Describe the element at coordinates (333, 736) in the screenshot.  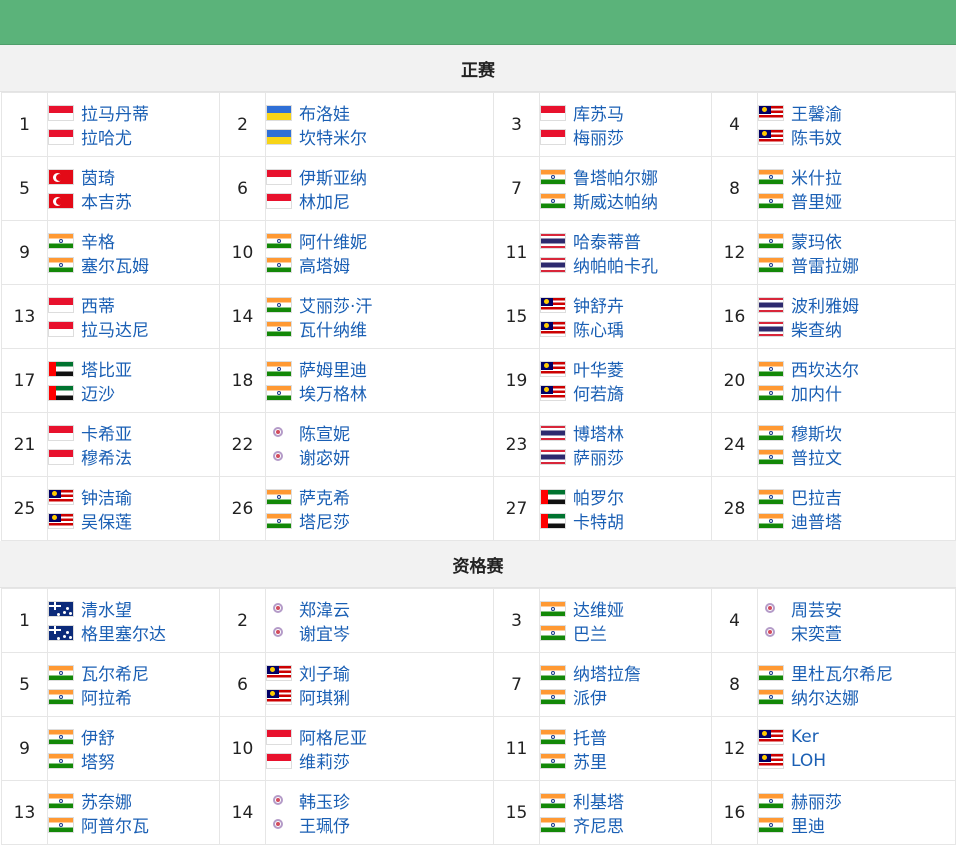
I see `player-name-link: 阿格尼亚` at that location.